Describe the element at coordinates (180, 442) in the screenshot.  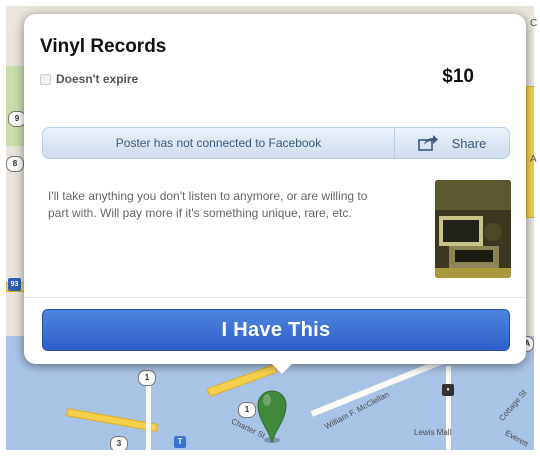
I see `transit-icon: T` at that location.